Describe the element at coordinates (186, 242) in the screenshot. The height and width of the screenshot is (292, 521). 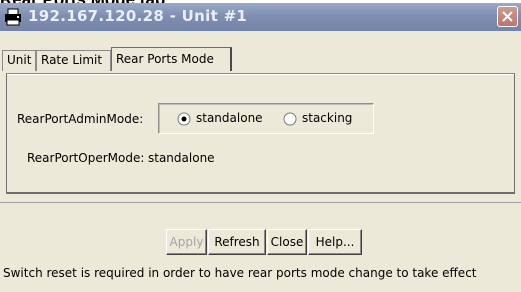
I see `apply-button: Apply` at that location.